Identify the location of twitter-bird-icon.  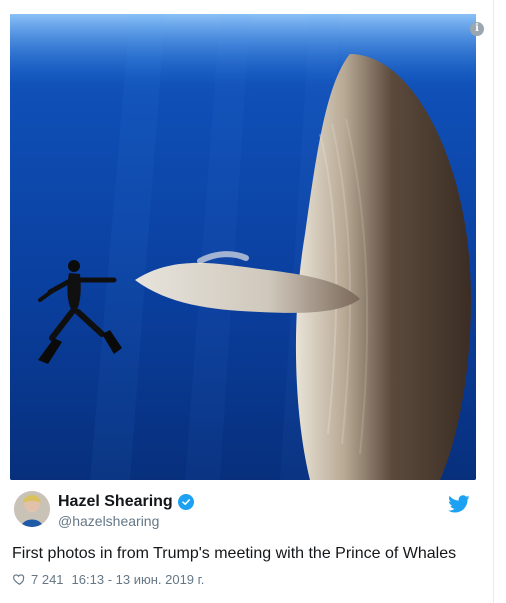
(459, 504).